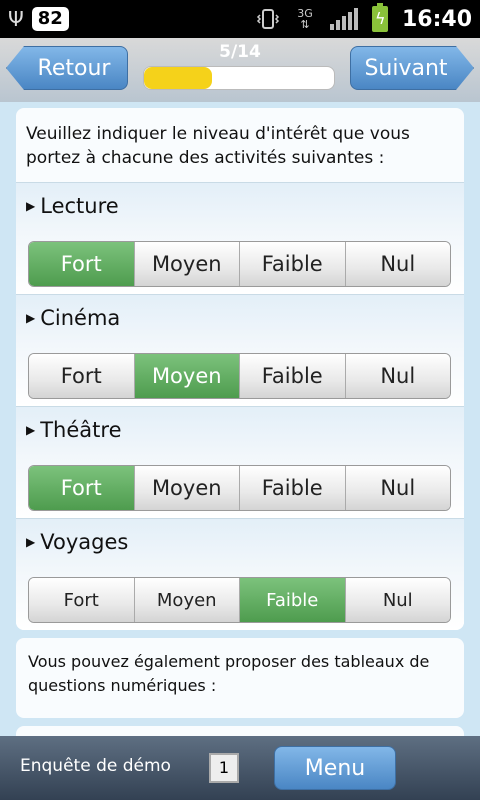 The width and height of the screenshot is (480, 800). What do you see at coordinates (240, 52) in the screenshot?
I see `progress-label: 5/14` at bounding box center [240, 52].